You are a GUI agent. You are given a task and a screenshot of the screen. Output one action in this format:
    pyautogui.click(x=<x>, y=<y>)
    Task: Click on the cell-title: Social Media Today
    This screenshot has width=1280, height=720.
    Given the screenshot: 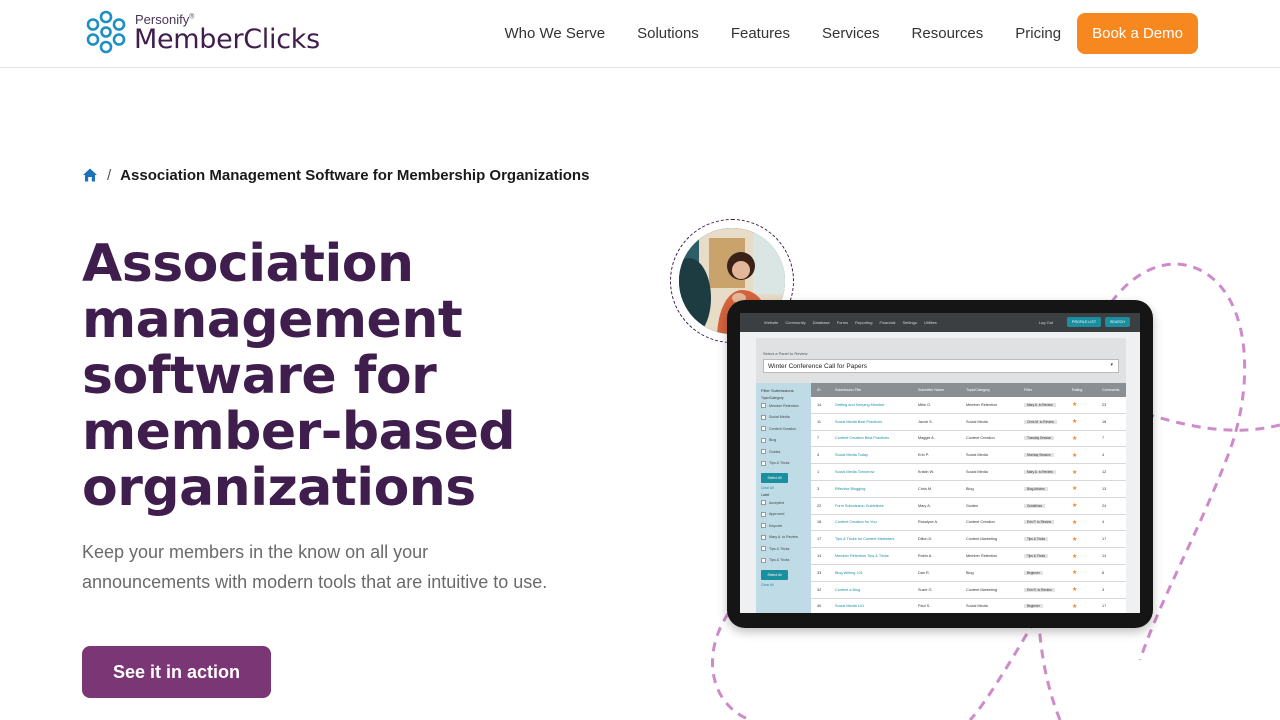 What is the action you would take?
    pyautogui.click(x=851, y=455)
    